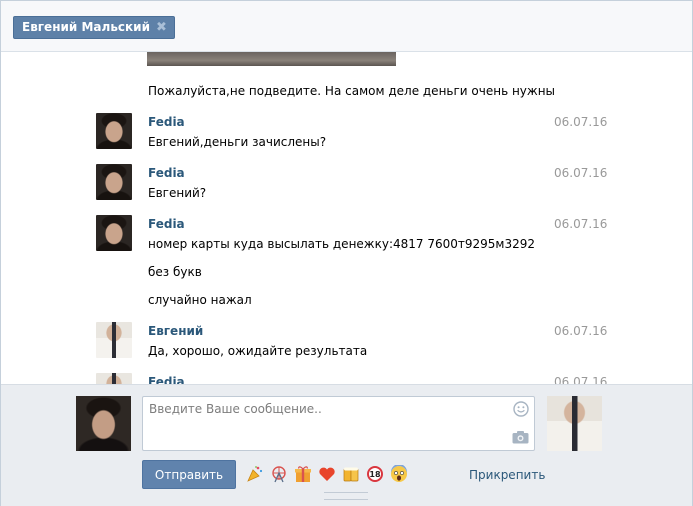 The height and width of the screenshot is (506, 693). What do you see at coordinates (520, 437) in the screenshot?
I see `camera-icon` at bounding box center [520, 437].